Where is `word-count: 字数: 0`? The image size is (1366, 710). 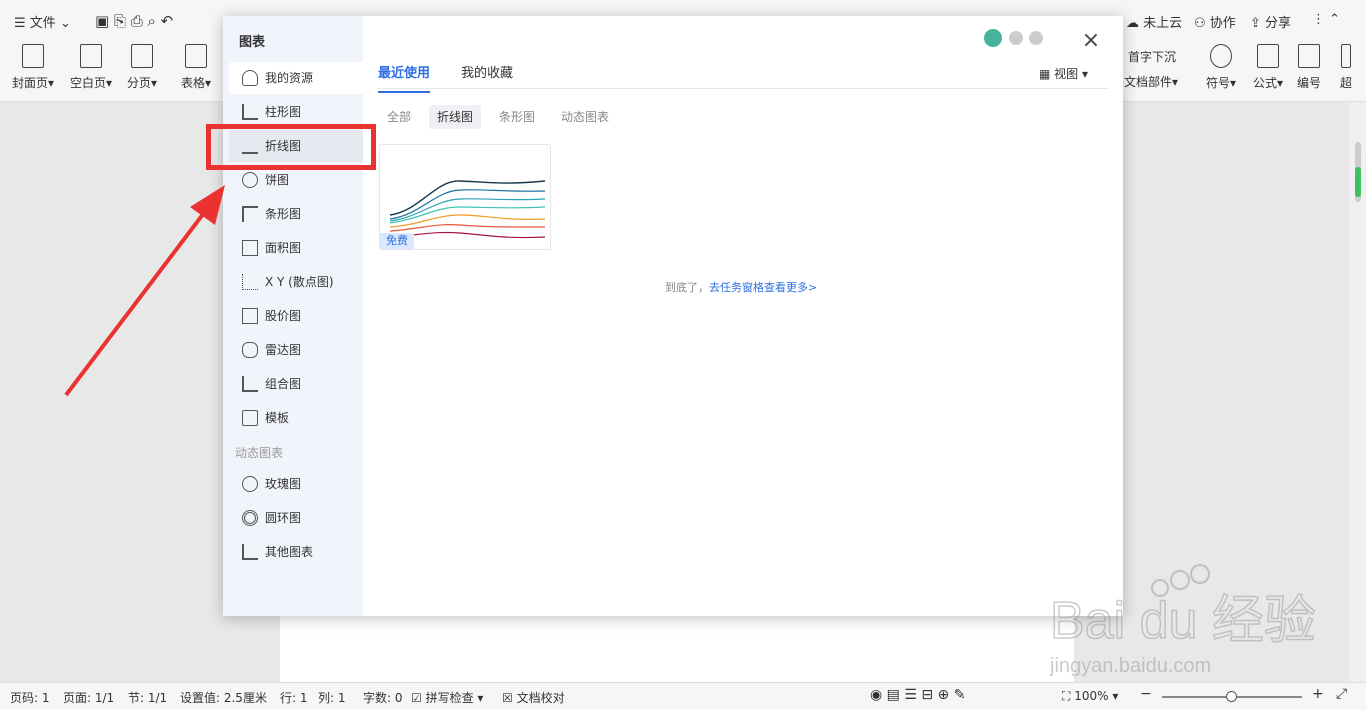 word-count: 字数: 0 is located at coordinates (383, 697).